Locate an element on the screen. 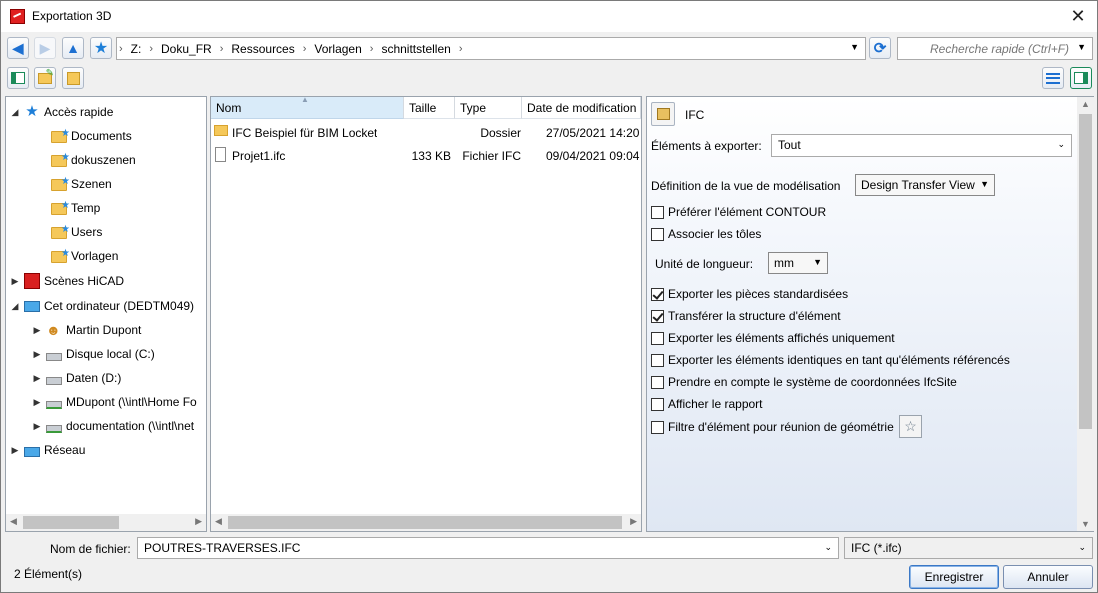 The width and height of the screenshot is (1098, 593). toggle-tree-button is located at coordinates (18, 78).